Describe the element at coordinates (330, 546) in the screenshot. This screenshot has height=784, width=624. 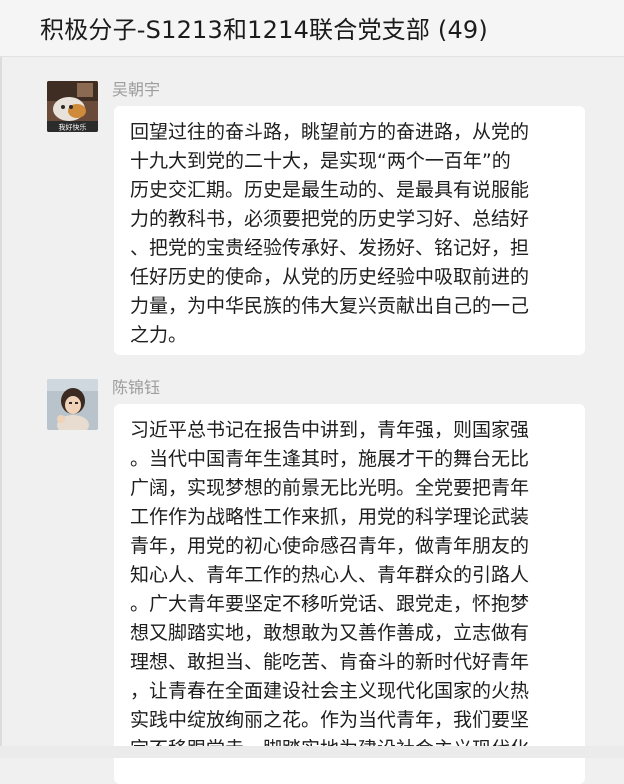
I see `message-line: 青年，用党的初心使命感召青年，做青年朋友的` at that location.